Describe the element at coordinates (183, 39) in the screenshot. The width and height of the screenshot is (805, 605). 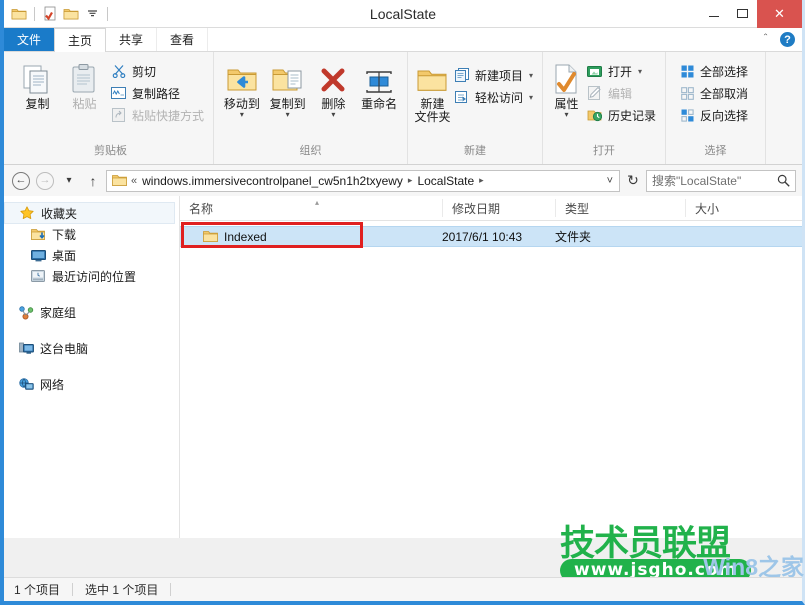
I see `tab-view: 查看` at that location.